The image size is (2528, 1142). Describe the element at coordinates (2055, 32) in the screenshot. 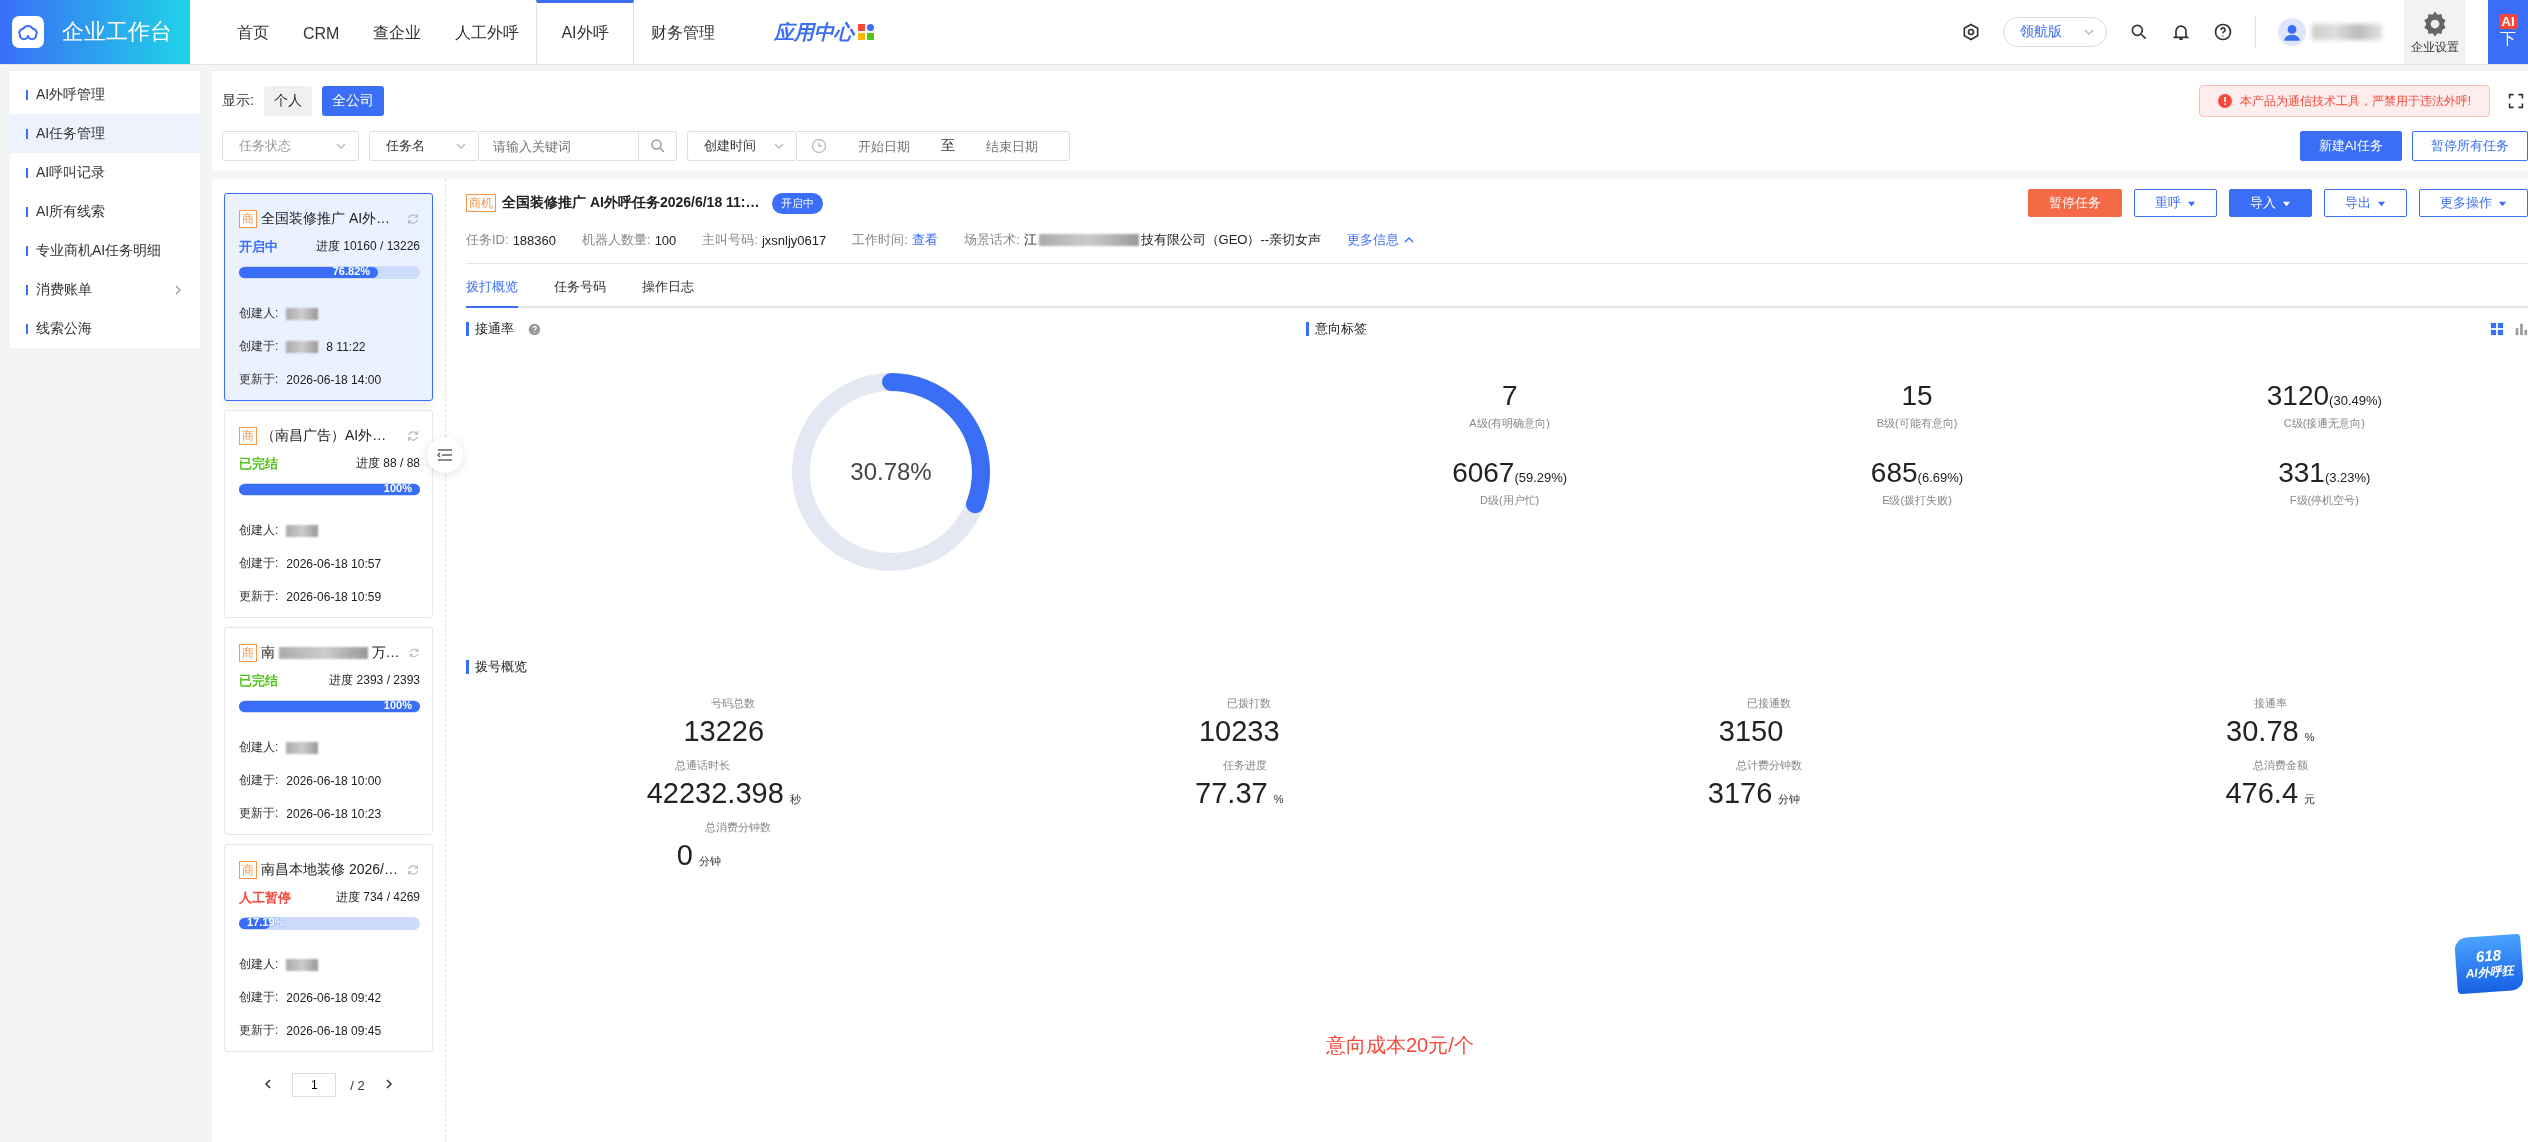

I see `edition-select: 领航版` at that location.